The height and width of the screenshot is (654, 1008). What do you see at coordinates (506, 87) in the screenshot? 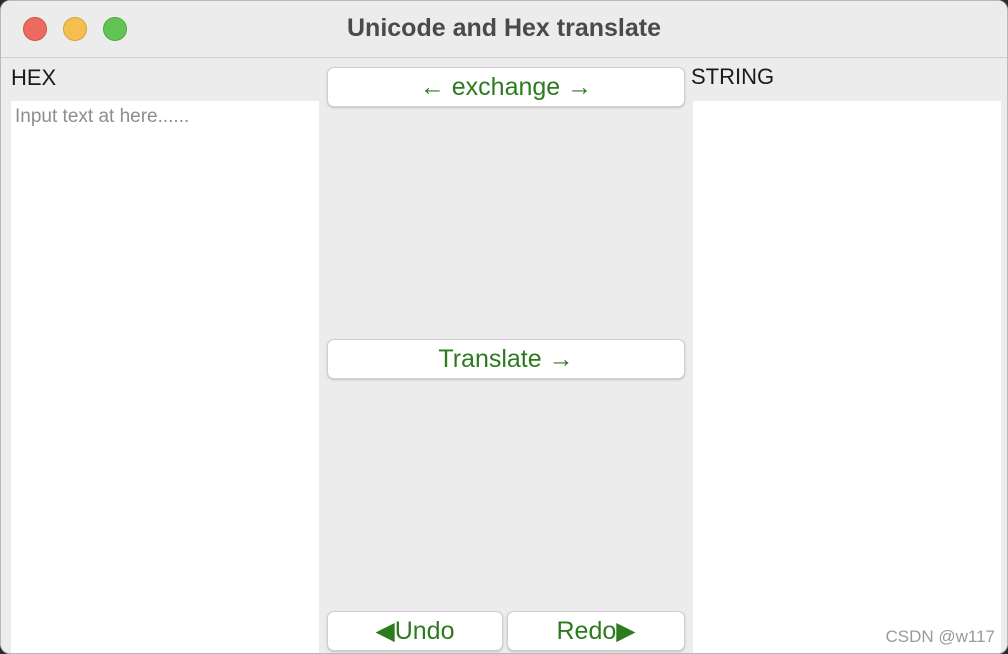
I see `exchange-button: ← exchange →` at bounding box center [506, 87].